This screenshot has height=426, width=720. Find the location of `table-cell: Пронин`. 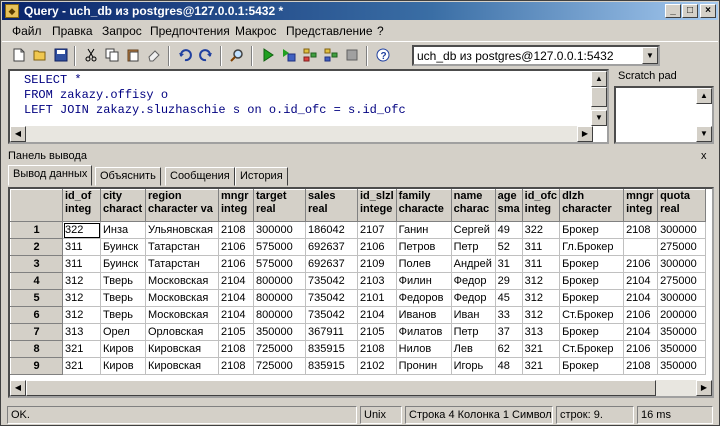

table-cell: Пронин is located at coordinates (423, 366).